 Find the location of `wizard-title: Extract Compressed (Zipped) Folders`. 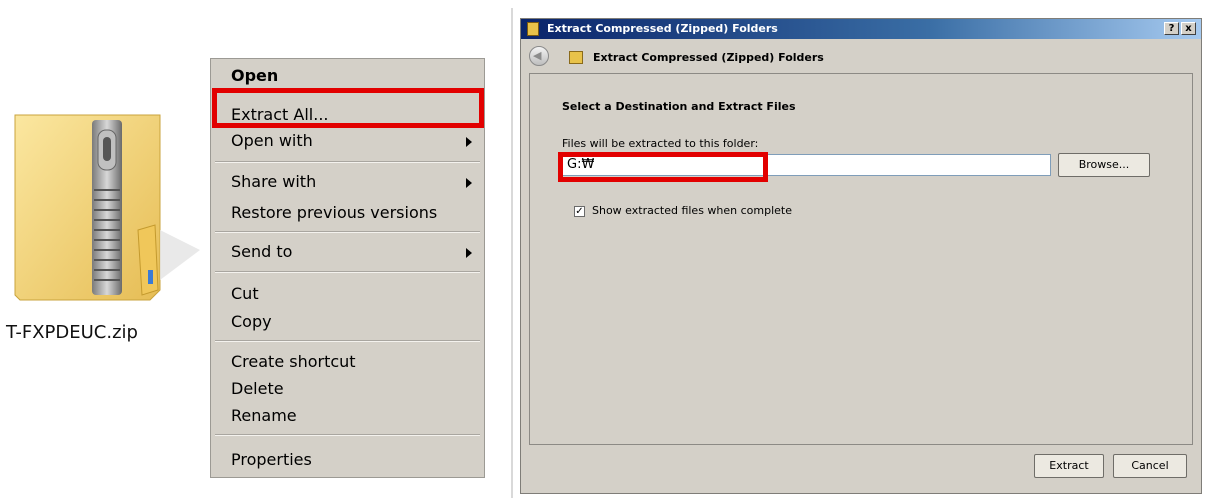

wizard-title: Extract Compressed (Zipped) Folders is located at coordinates (708, 57).